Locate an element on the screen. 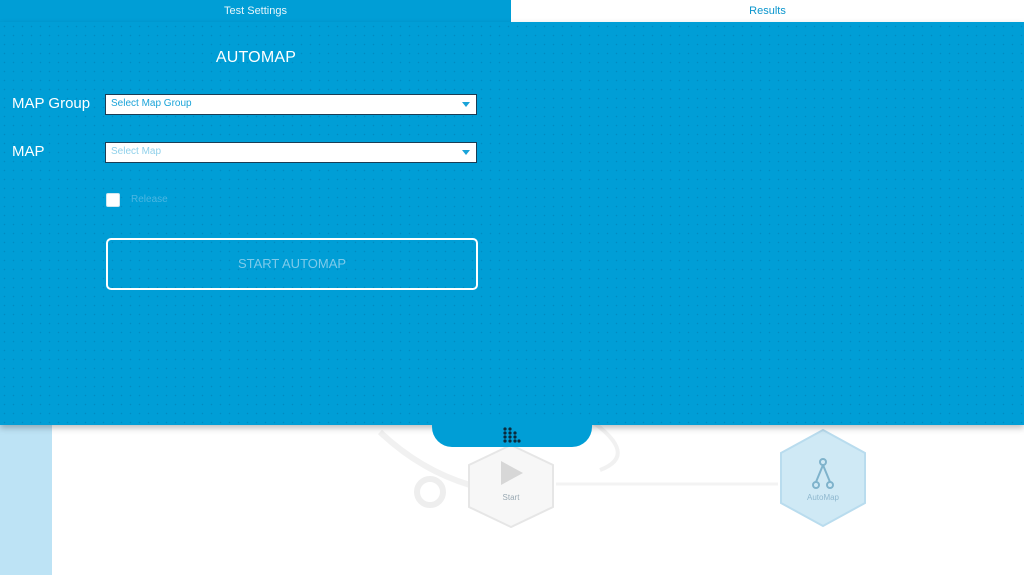  map-group-select: Select Map Group is located at coordinates (291, 104).